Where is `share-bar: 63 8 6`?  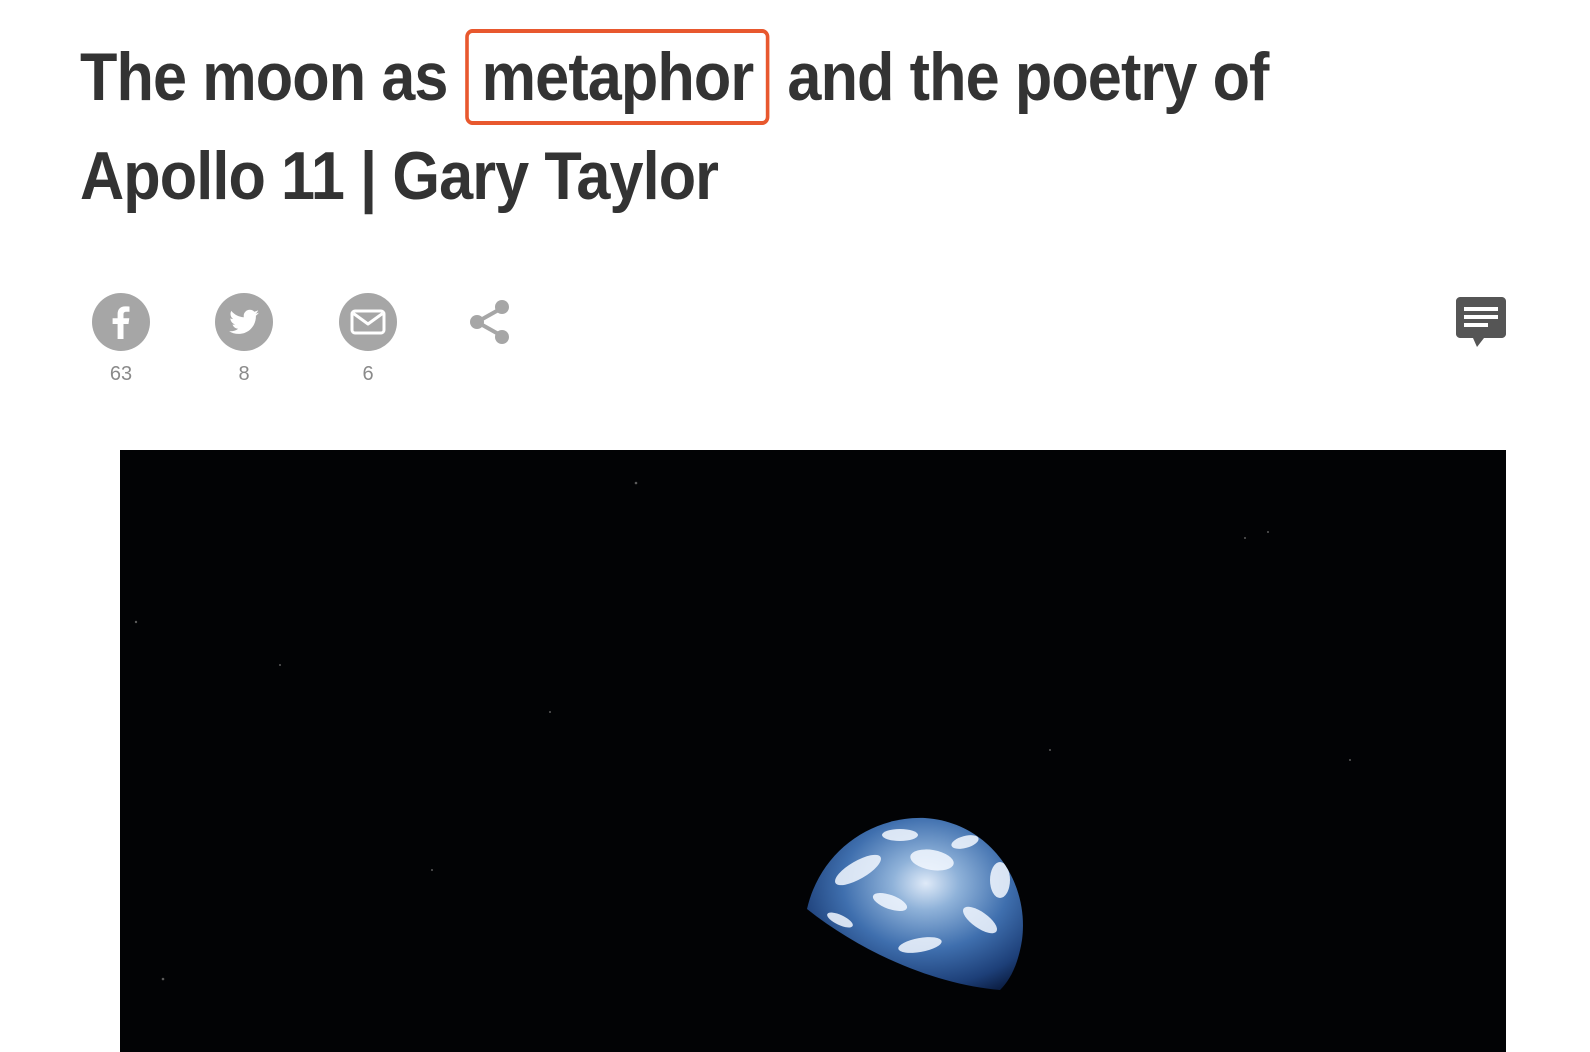
share-bar: 63 8 6 is located at coordinates (795, 345).